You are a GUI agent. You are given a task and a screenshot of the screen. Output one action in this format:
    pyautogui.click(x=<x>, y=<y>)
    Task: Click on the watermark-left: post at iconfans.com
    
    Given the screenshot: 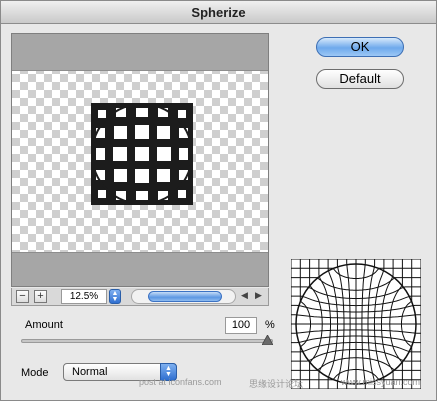 What is the action you would take?
    pyautogui.click(x=180, y=382)
    